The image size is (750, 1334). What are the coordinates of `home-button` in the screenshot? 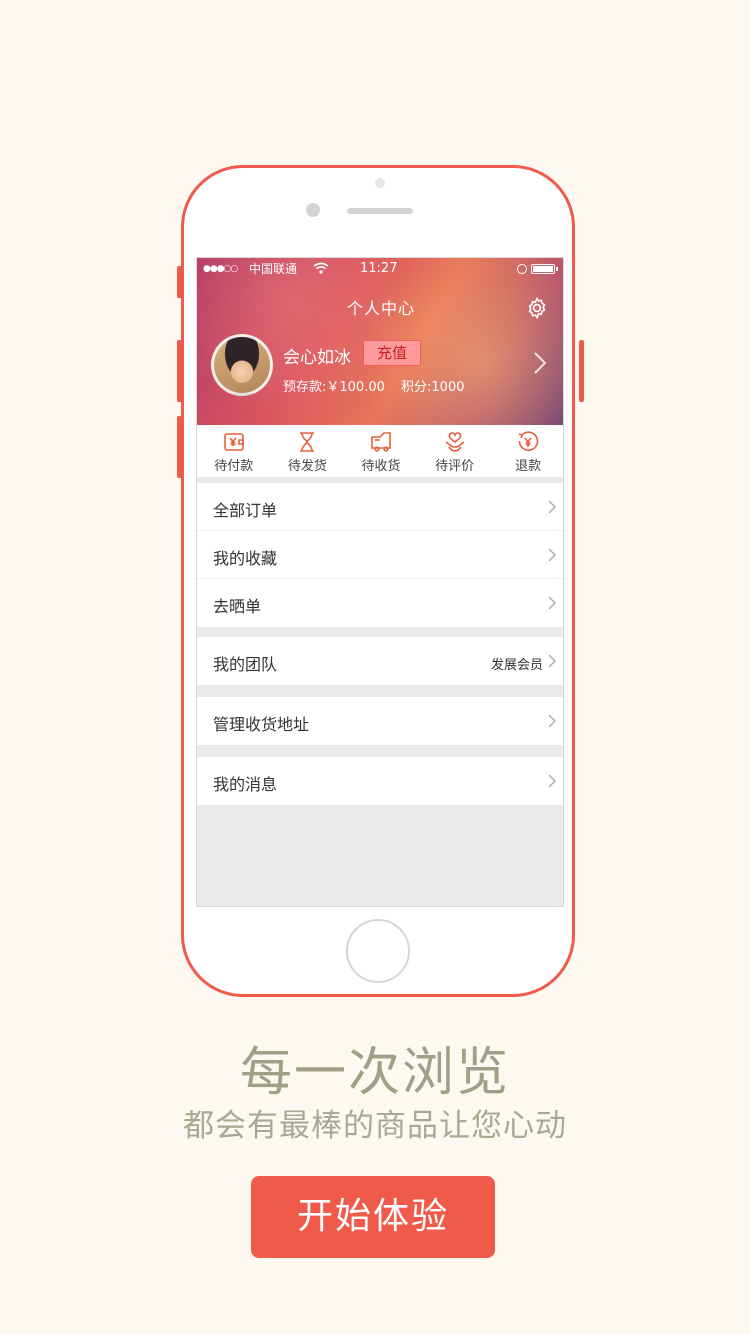 It's located at (378, 951).